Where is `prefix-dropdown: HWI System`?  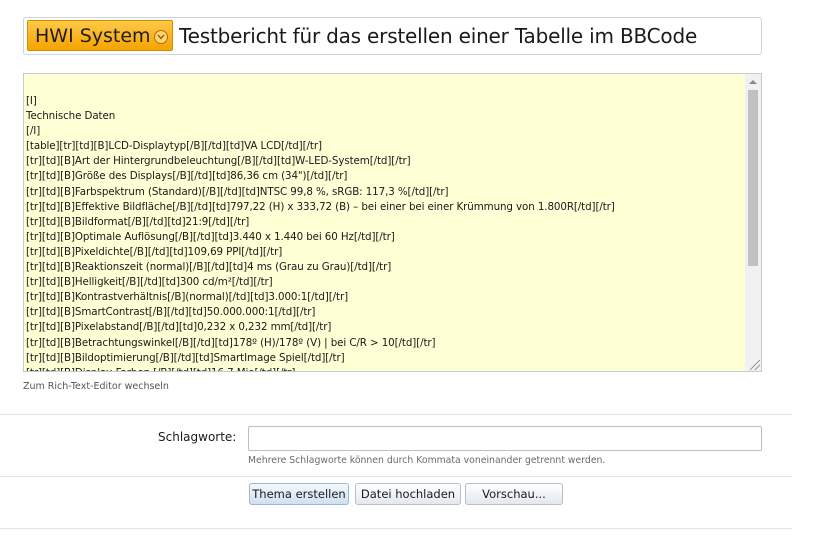
prefix-dropdown: HWI System is located at coordinates (100, 35).